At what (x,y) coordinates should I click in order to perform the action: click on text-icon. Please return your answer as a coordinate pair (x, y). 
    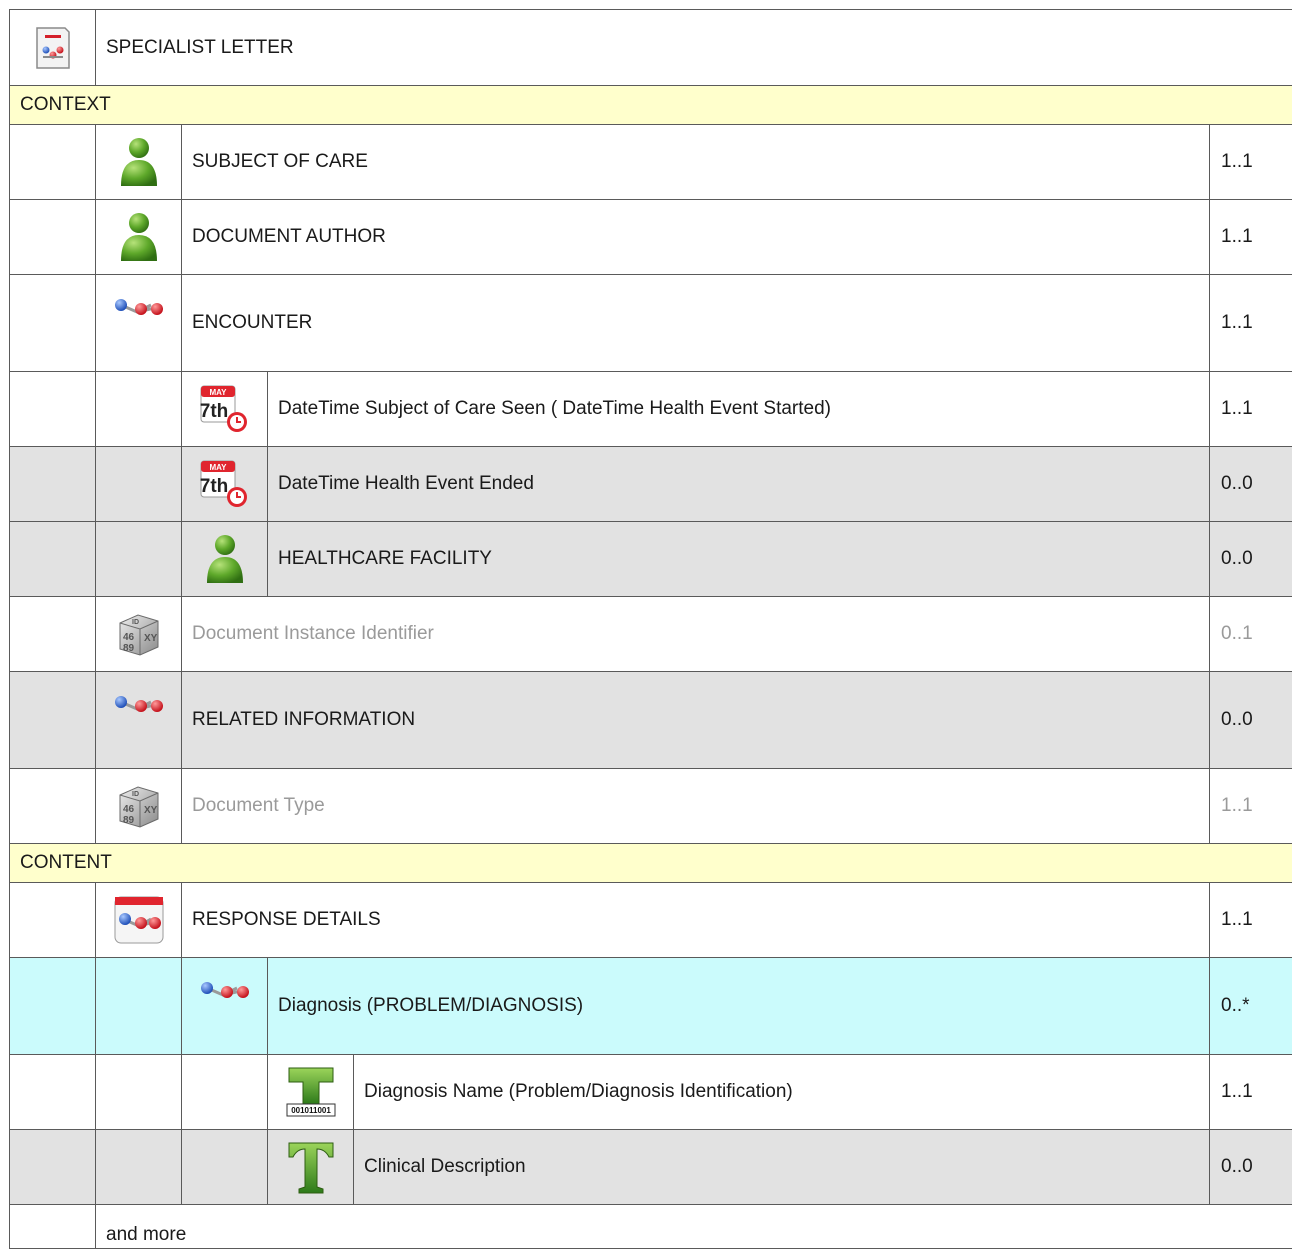
    Looking at the image, I should click on (311, 1167).